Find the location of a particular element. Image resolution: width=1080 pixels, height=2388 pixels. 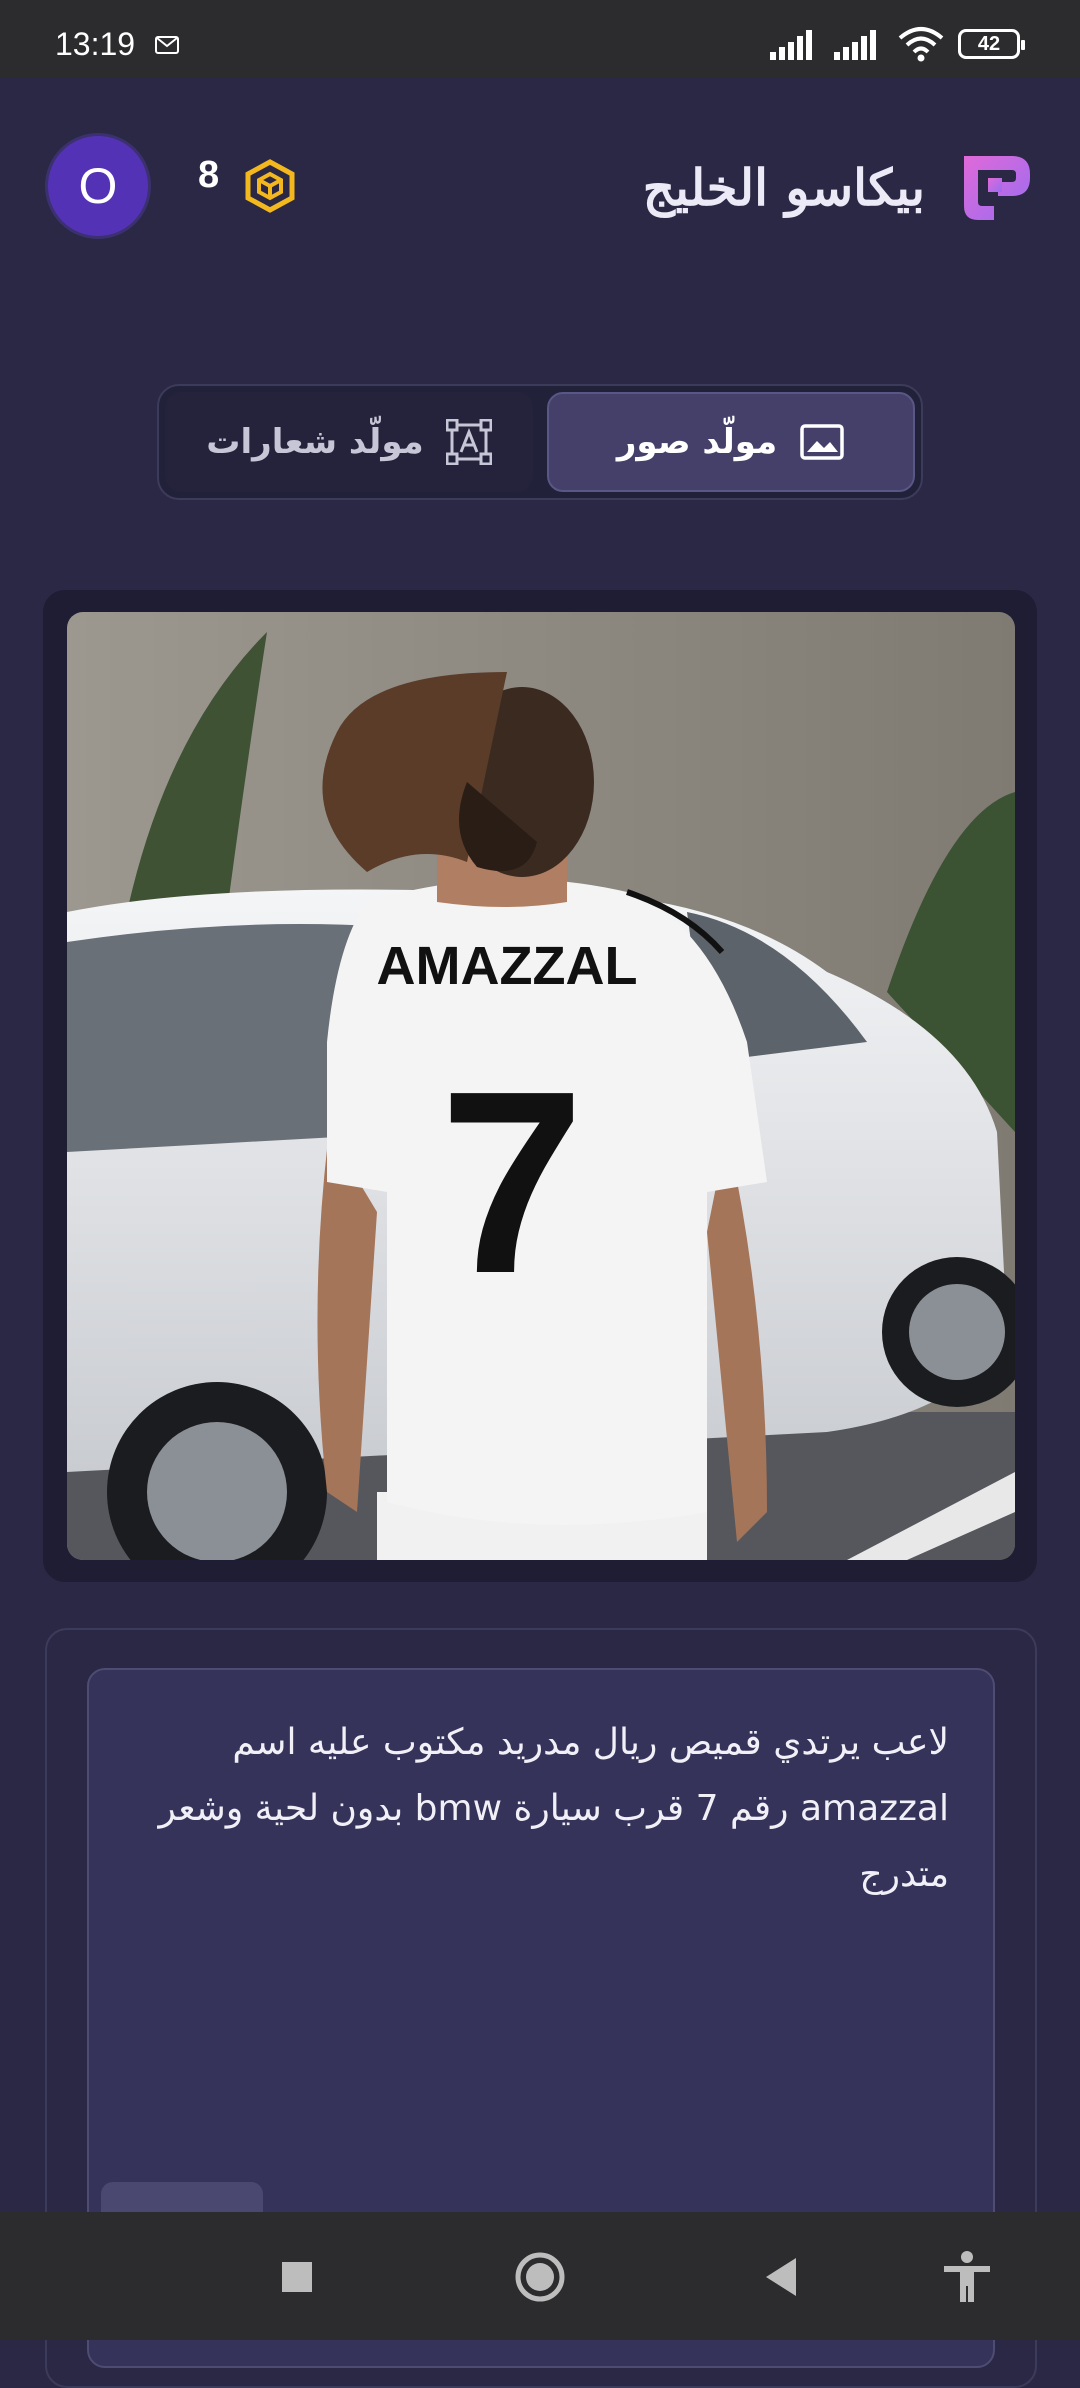

avatar-letter: O is located at coordinates (98, 186).